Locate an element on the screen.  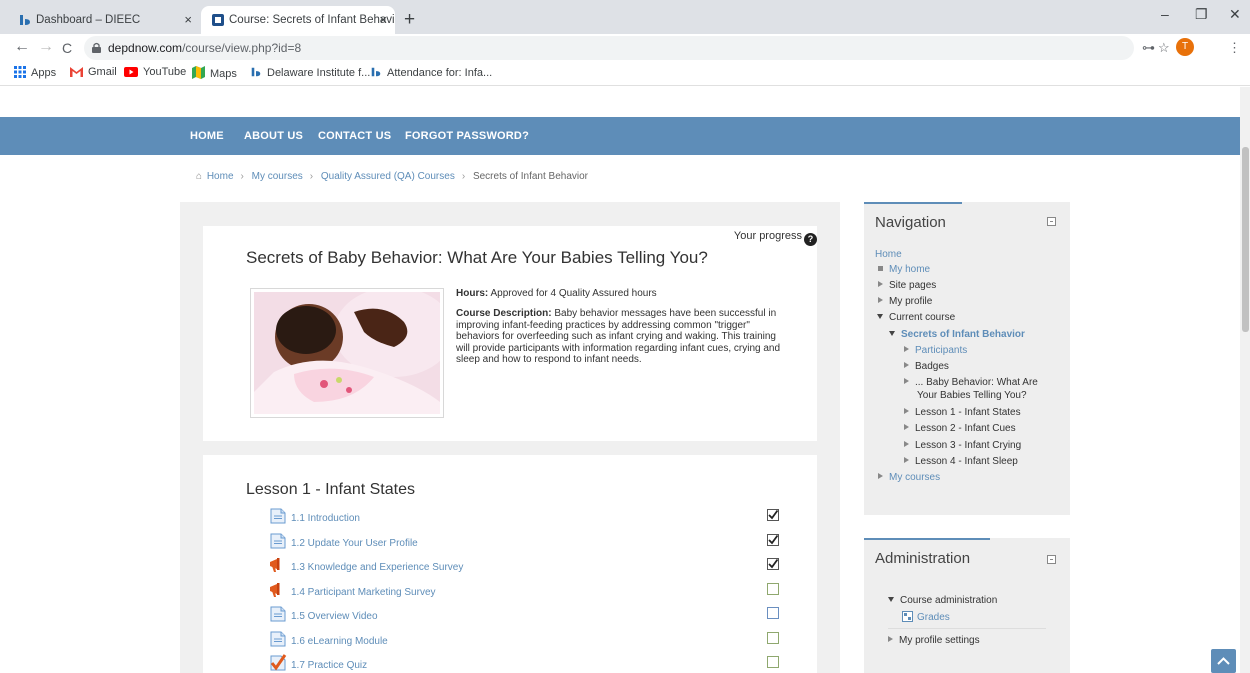
nav-course-section: ... Baby Behavior: What Are is located at coordinates (971, 382).